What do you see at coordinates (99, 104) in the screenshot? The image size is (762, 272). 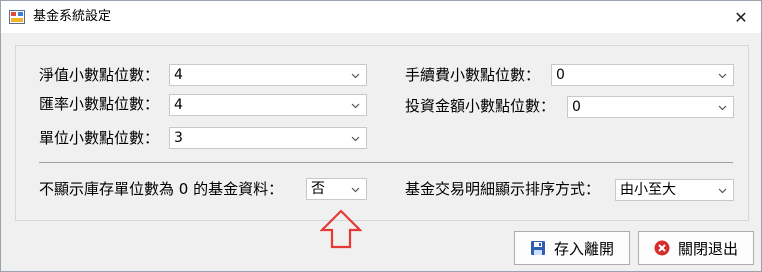 I see `fx-decimal-label: 匯率小數點位數：` at bounding box center [99, 104].